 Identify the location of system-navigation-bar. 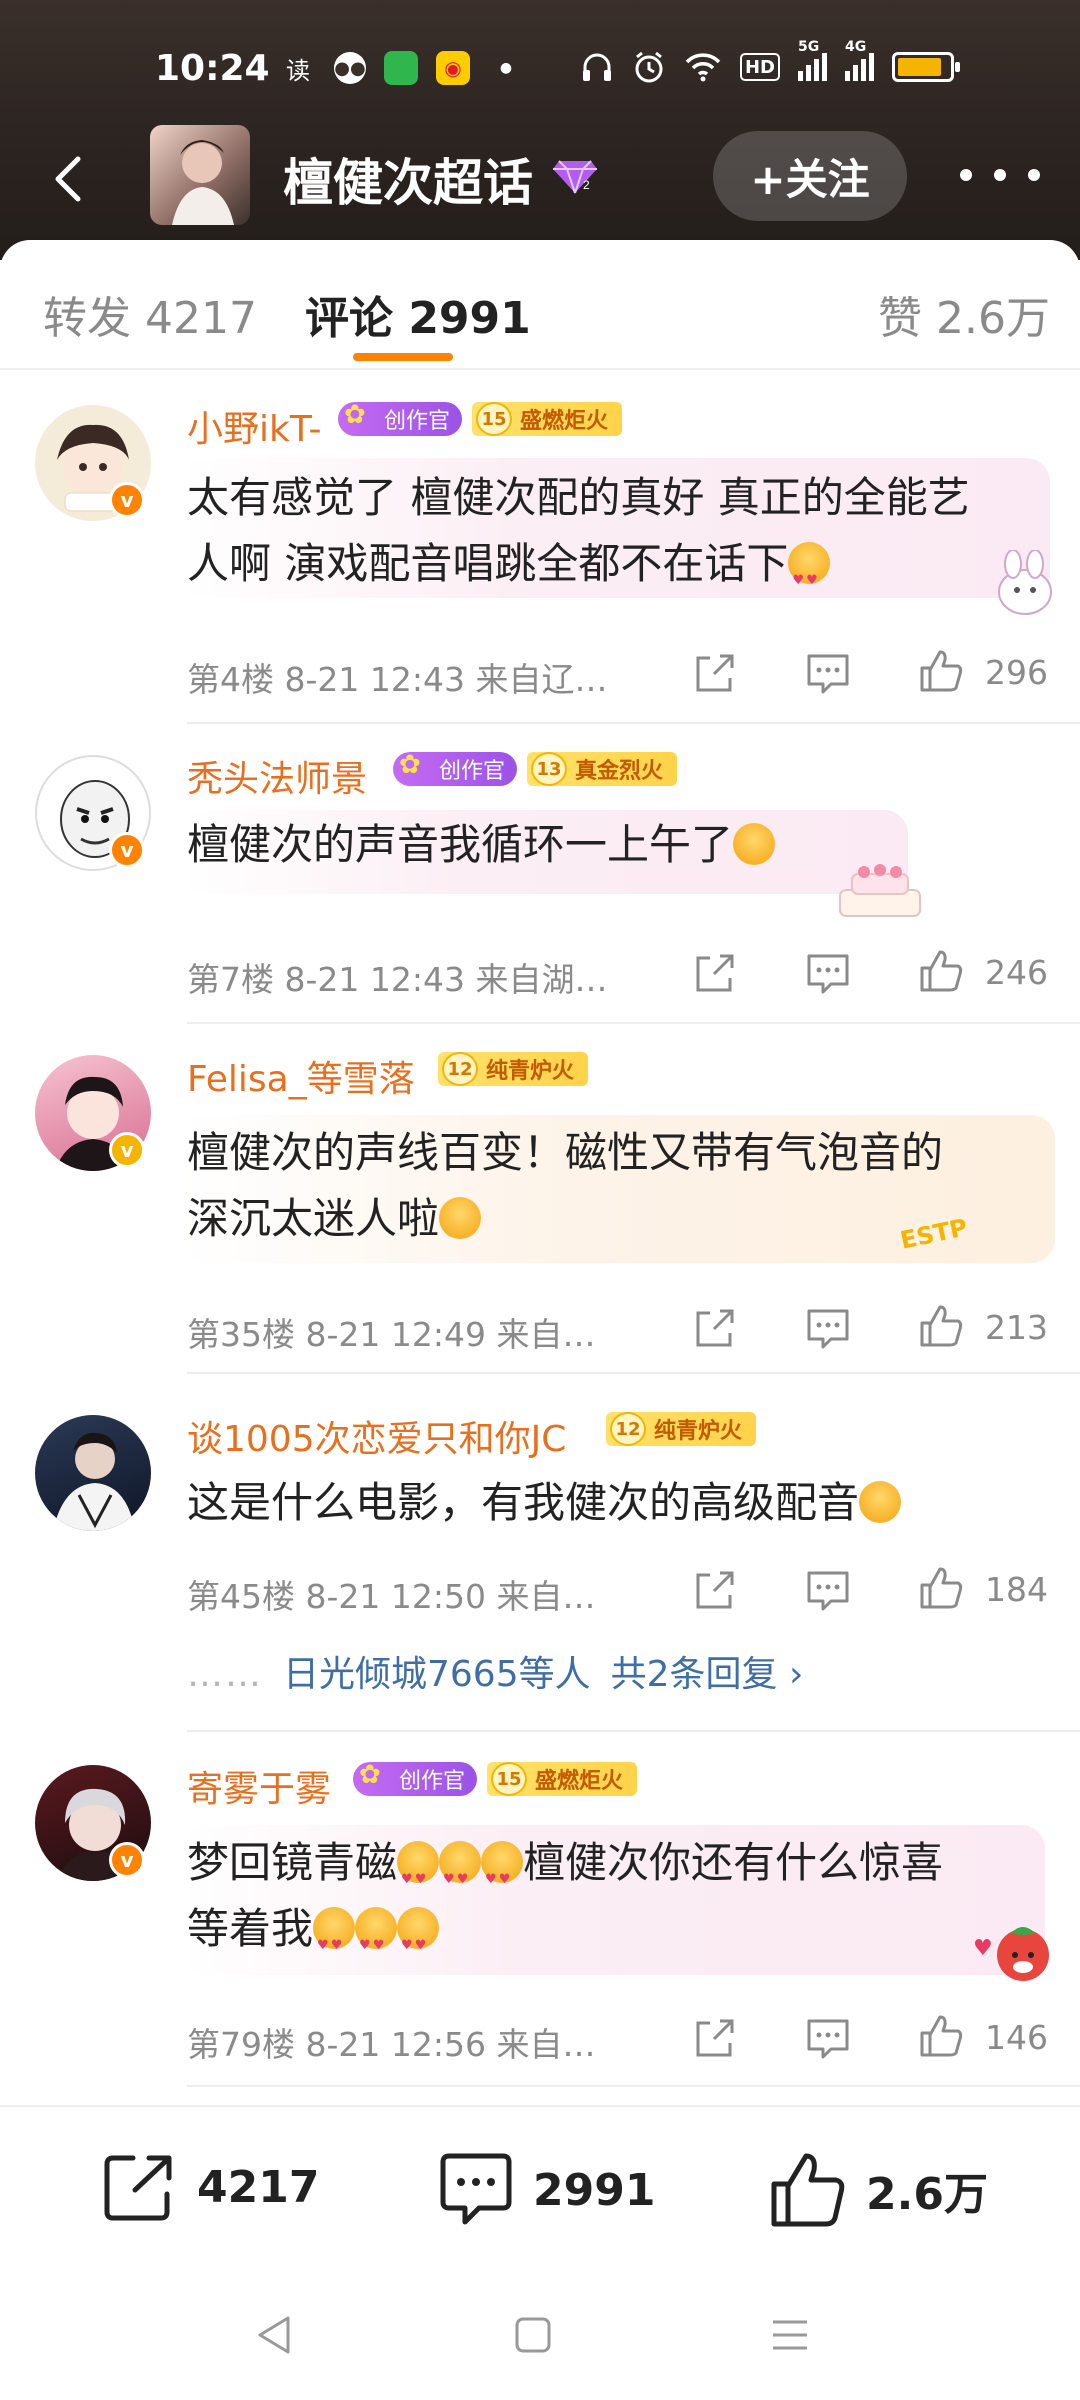
(540, 2332).